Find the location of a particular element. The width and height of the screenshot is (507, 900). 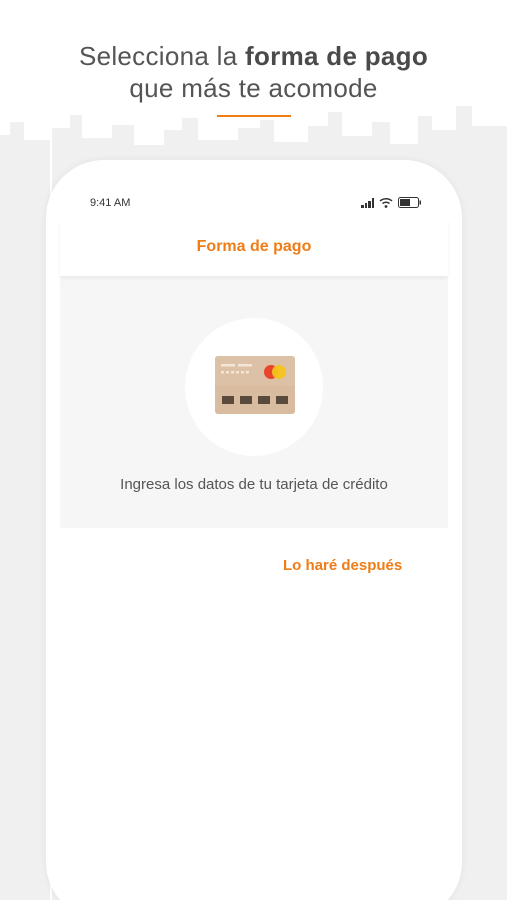

credit-card-icon is located at coordinates (255, 385).